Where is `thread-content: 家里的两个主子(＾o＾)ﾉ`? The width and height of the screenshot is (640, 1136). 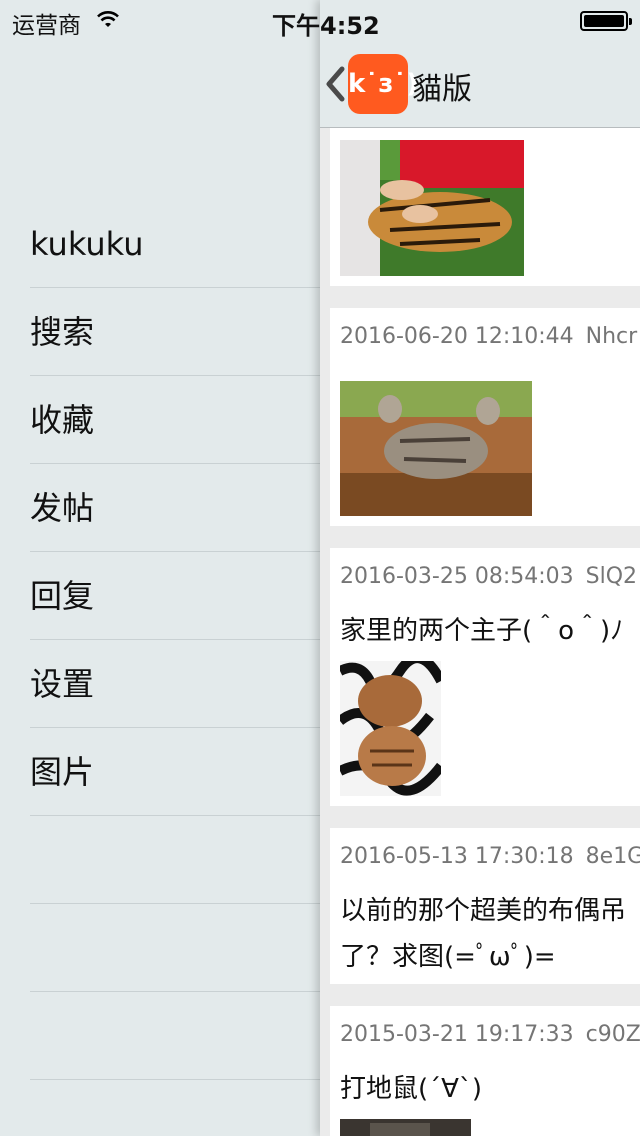 thread-content: 家里的两个主子(＾o＾)ﾉ is located at coordinates (482, 631).